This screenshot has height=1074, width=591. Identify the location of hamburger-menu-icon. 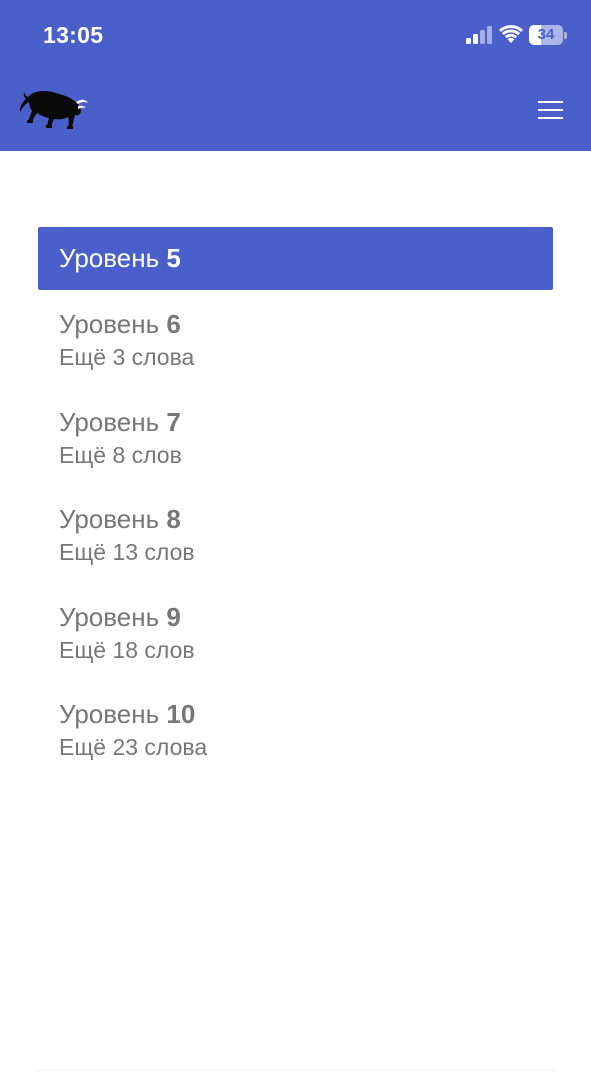
(550, 110).